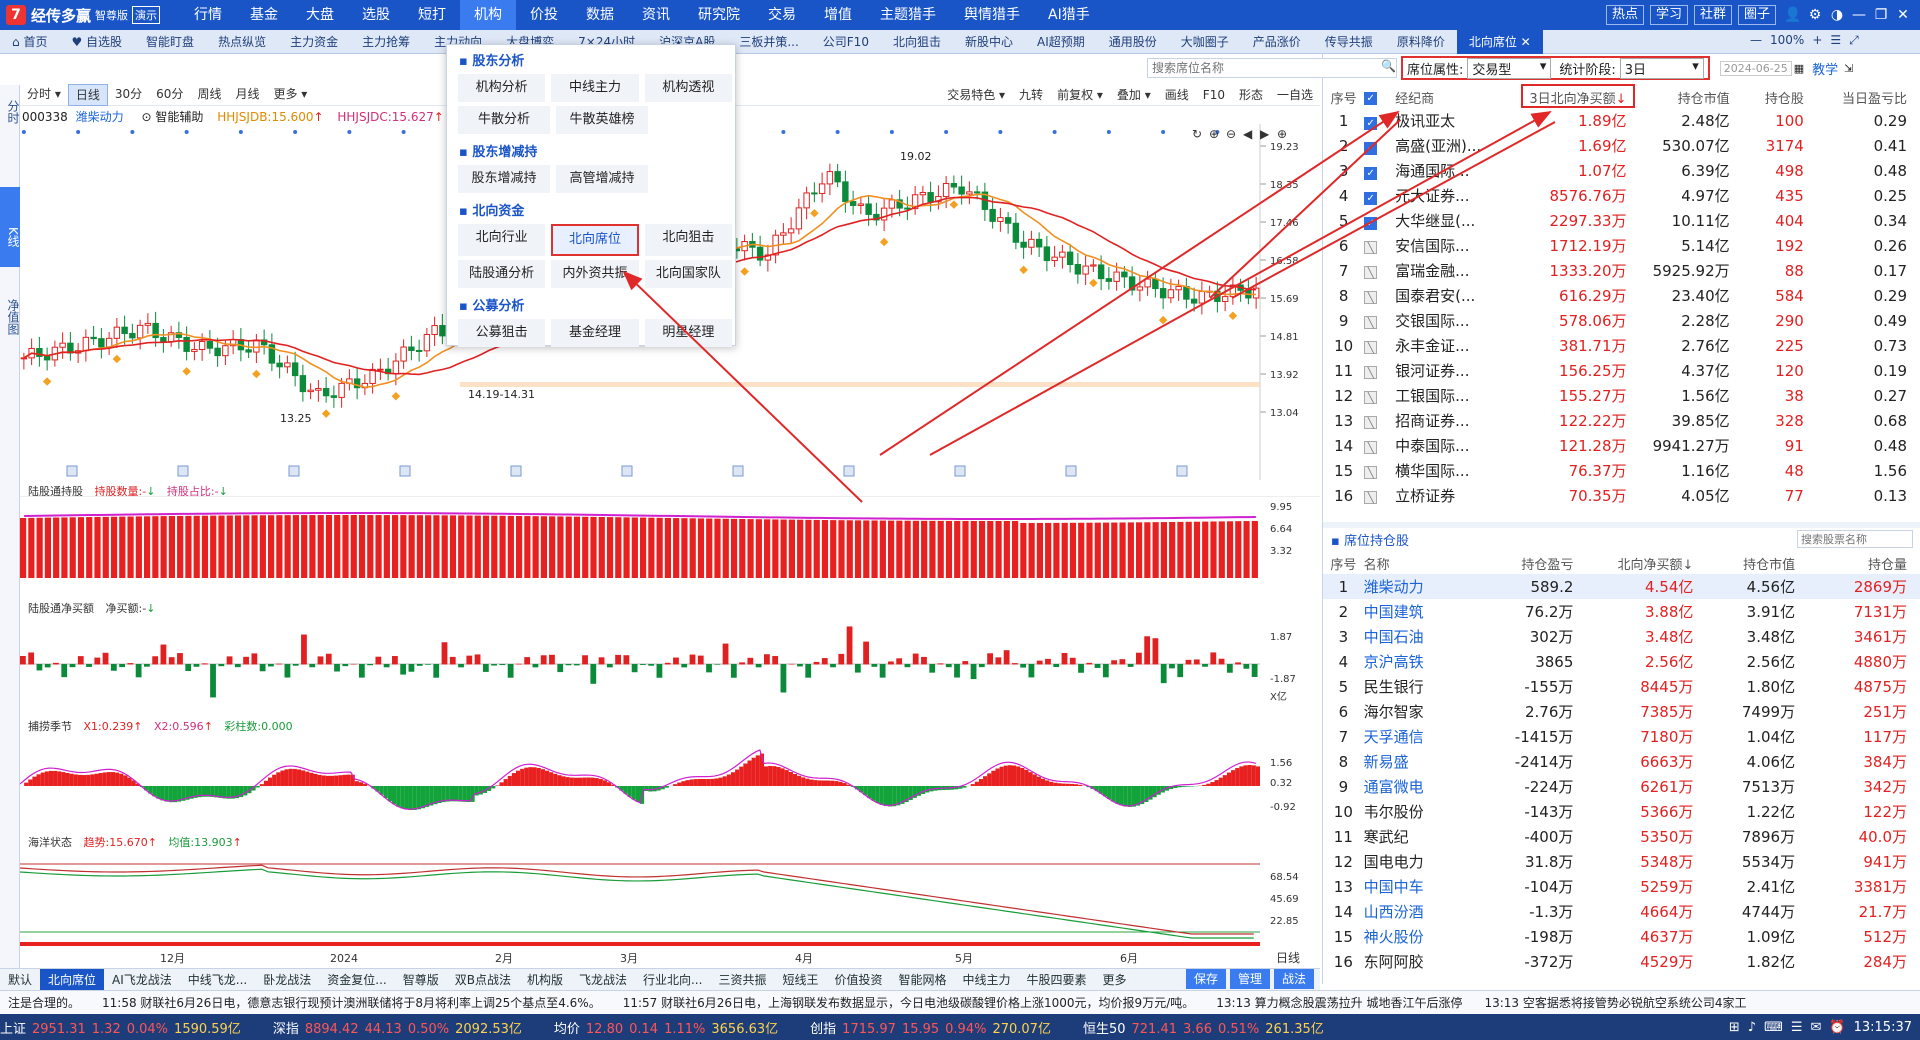 This screenshot has height=1040, width=1920. Describe the element at coordinates (1621, 936) in the screenshot. I see `table-row: 15 神火股份 -198万 4637万 1.09亿 512万` at that location.